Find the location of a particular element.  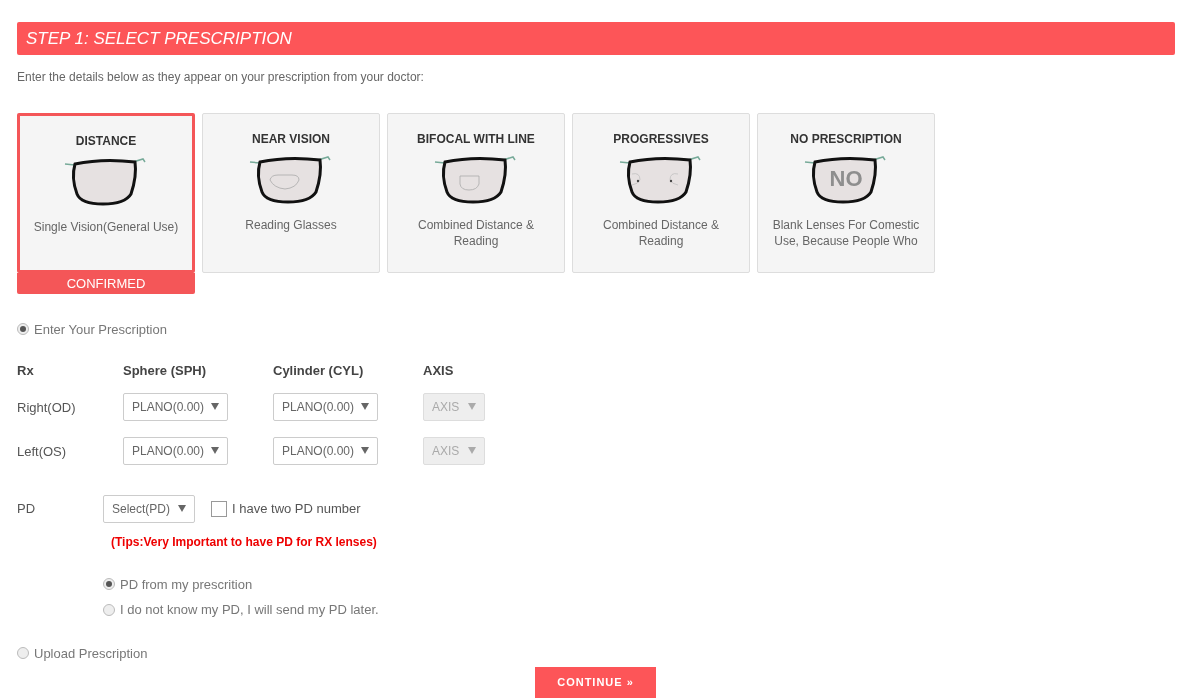

confirmed-label: CONFIRMED is located at coordinates (106, 283).